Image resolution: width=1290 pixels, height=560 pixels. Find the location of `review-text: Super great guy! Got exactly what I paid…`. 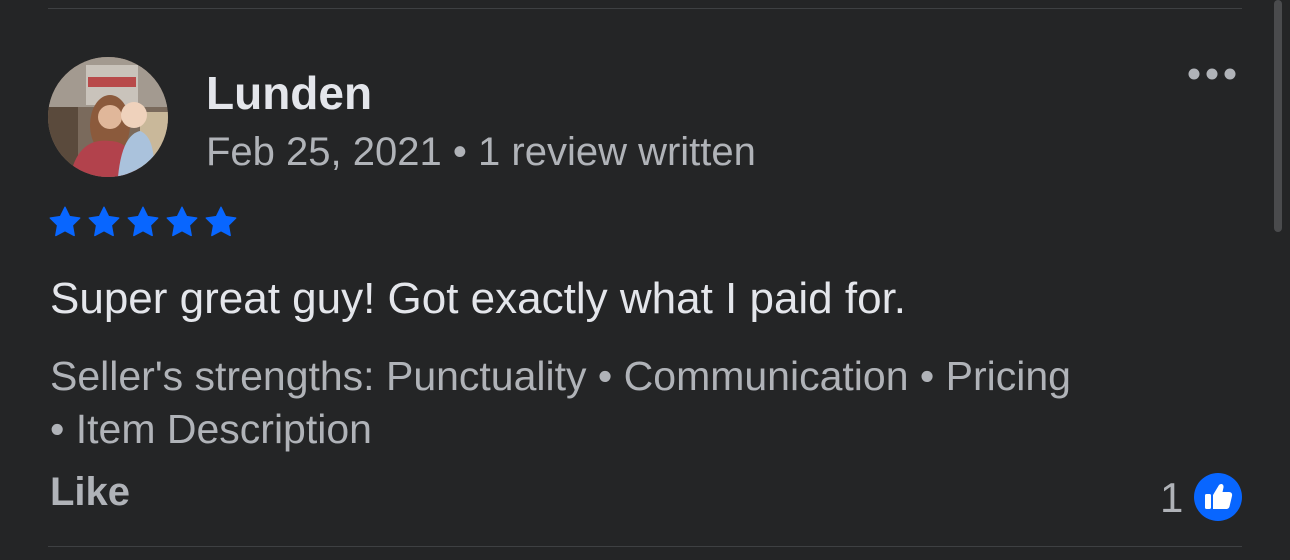

review-text: Super great guy! Got exactly what I paid… is located at coordinates (478, 298).